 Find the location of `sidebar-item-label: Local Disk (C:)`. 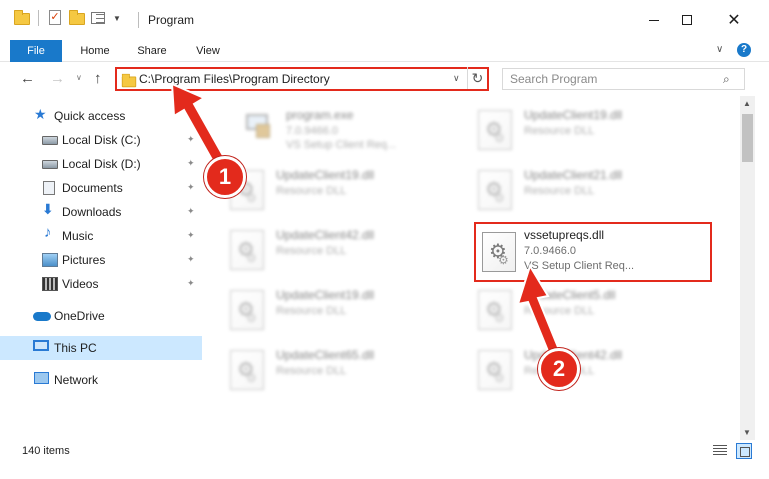

sidebar-item-label: Local Disk (C:) is located at coordinates (101, 140).